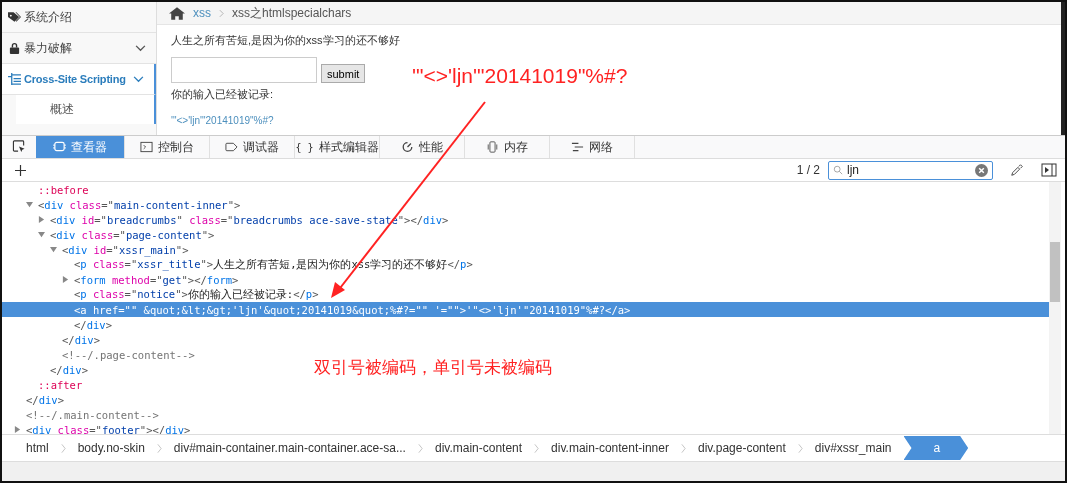 This screenshot has height=483, width=1067. I want to click on code-line: <!--/.main-content-->, so click(92, 414).